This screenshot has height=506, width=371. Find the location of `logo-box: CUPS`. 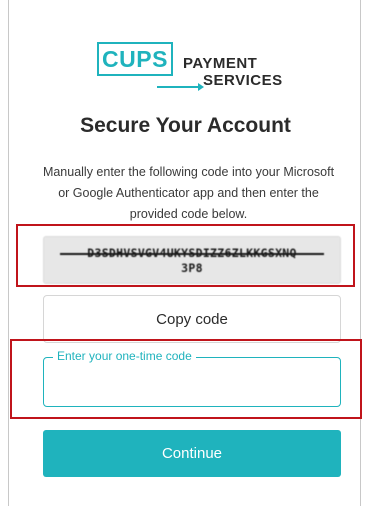

logo-box: CUPS is located at coordinates (135, 59).